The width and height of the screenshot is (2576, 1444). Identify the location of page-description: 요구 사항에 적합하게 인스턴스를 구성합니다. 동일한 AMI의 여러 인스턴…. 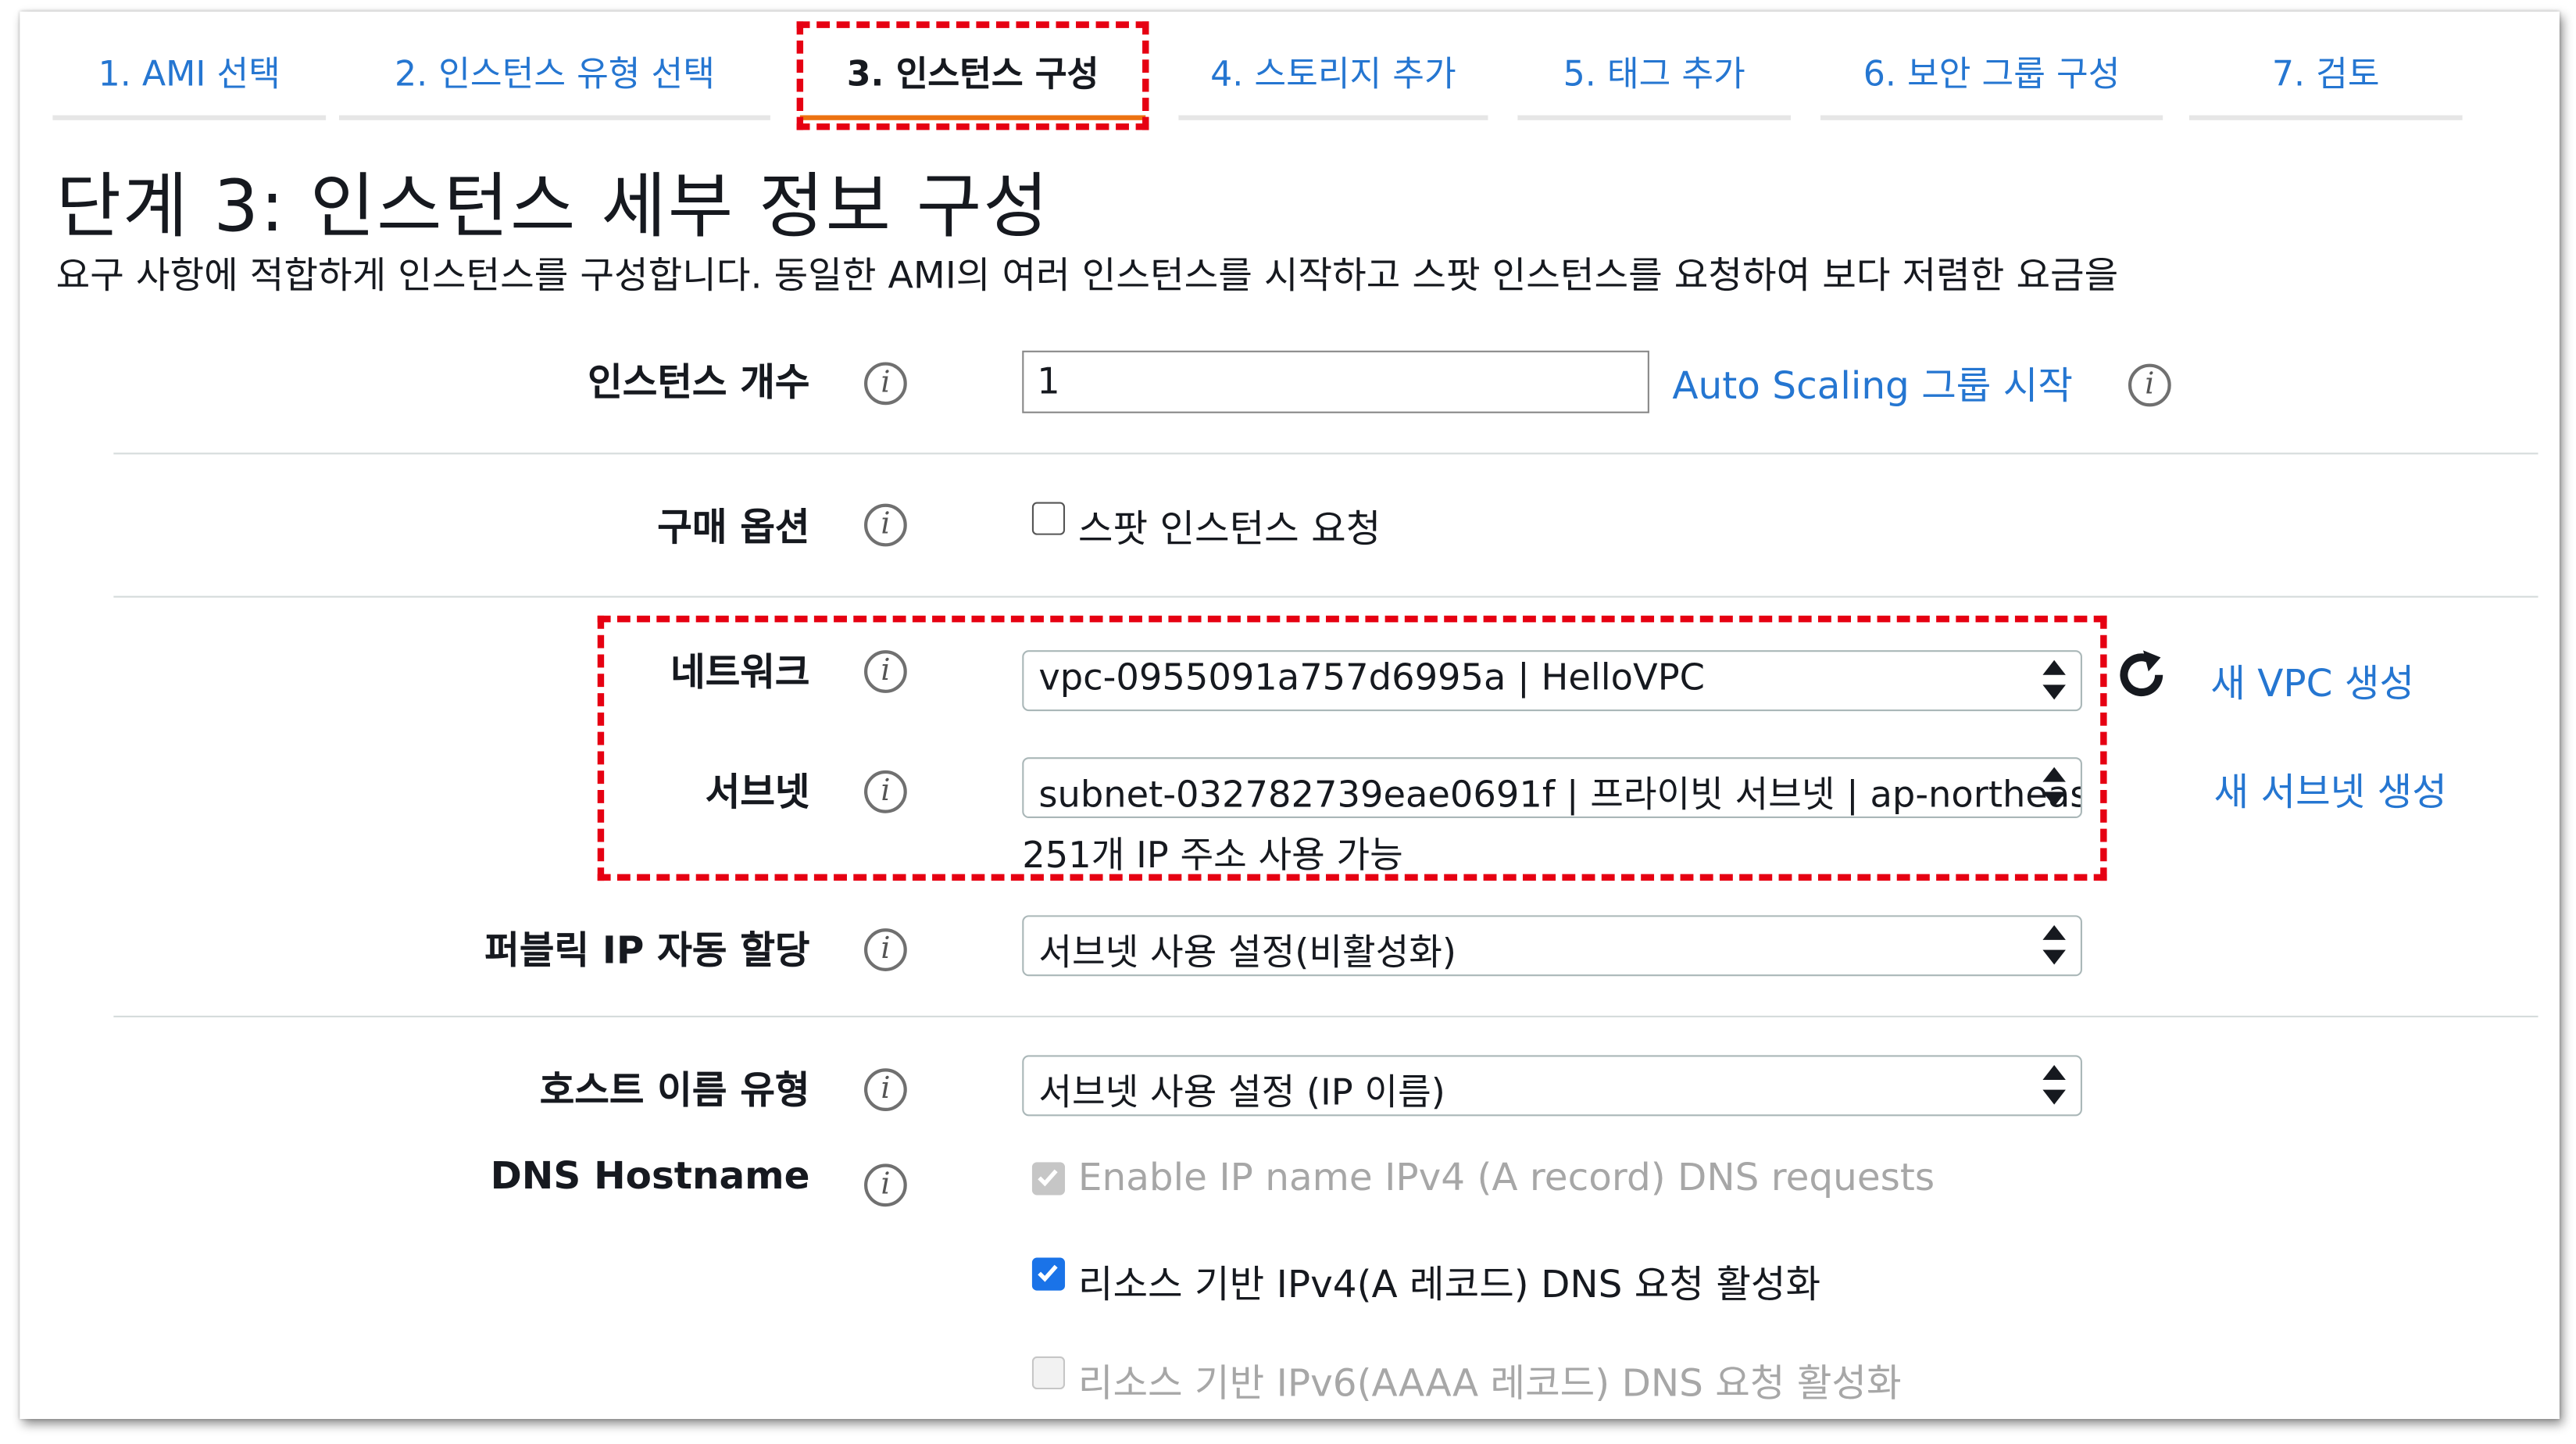
(1087, 276).